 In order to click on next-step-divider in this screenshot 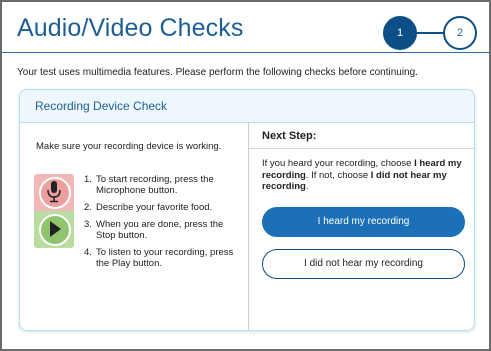, I will do `click(361, 148)`.